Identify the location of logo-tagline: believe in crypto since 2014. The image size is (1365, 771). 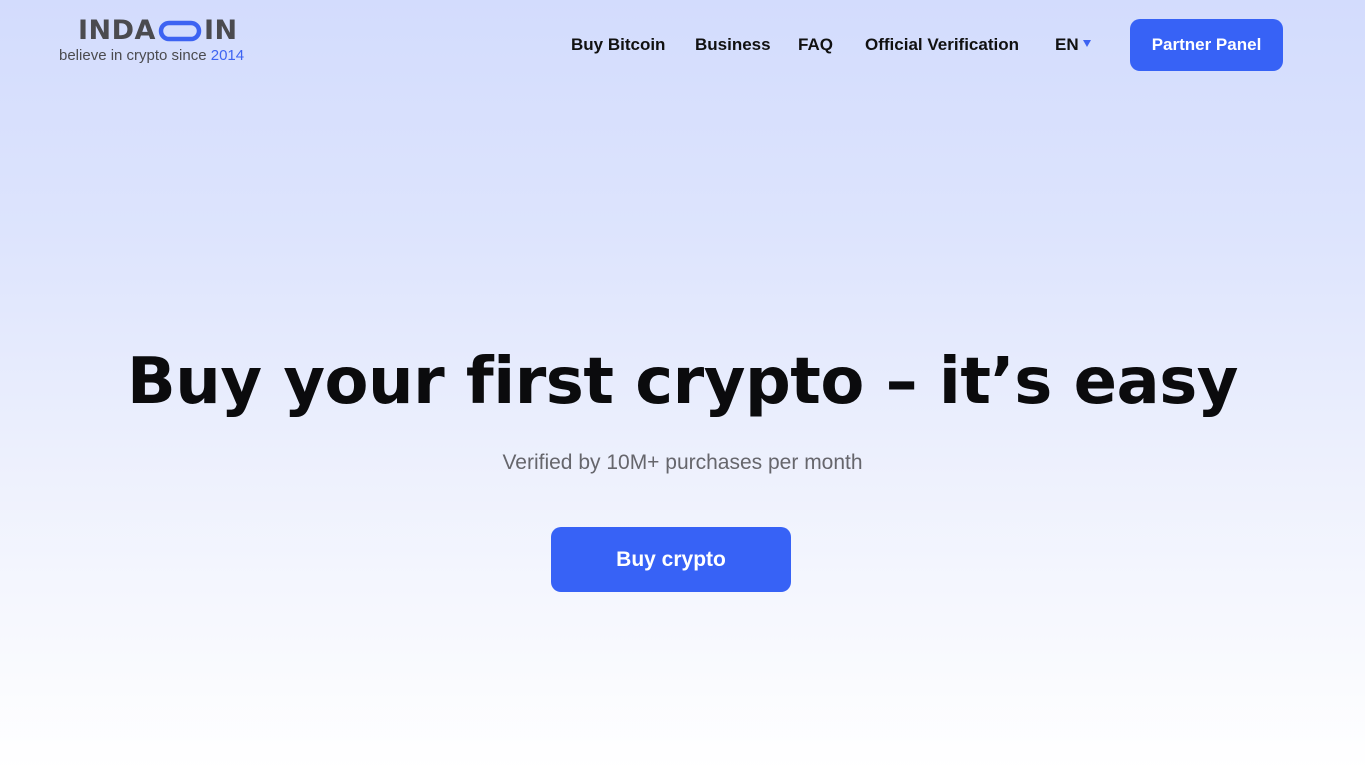
(151, 56).